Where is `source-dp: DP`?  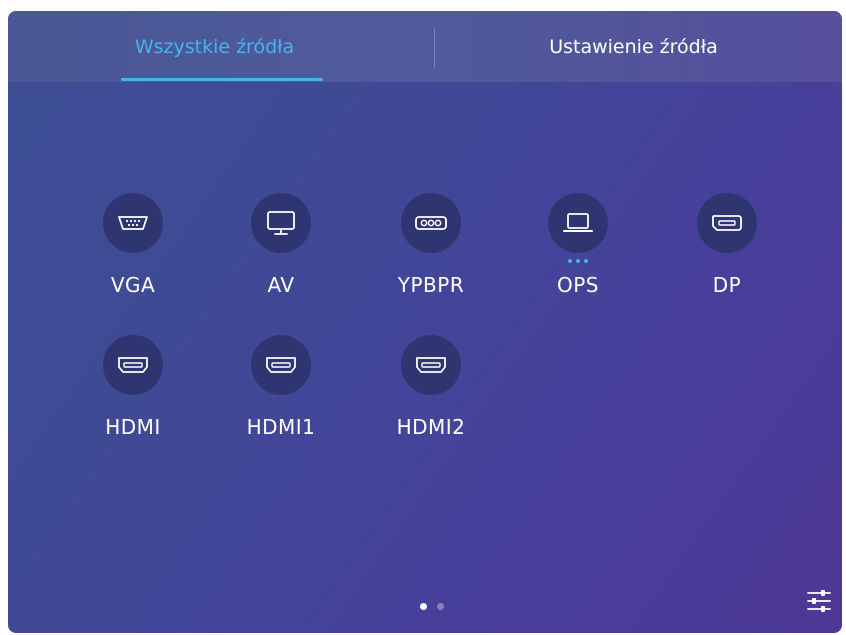
source-dp: DP is located at coordinates (727, 245).